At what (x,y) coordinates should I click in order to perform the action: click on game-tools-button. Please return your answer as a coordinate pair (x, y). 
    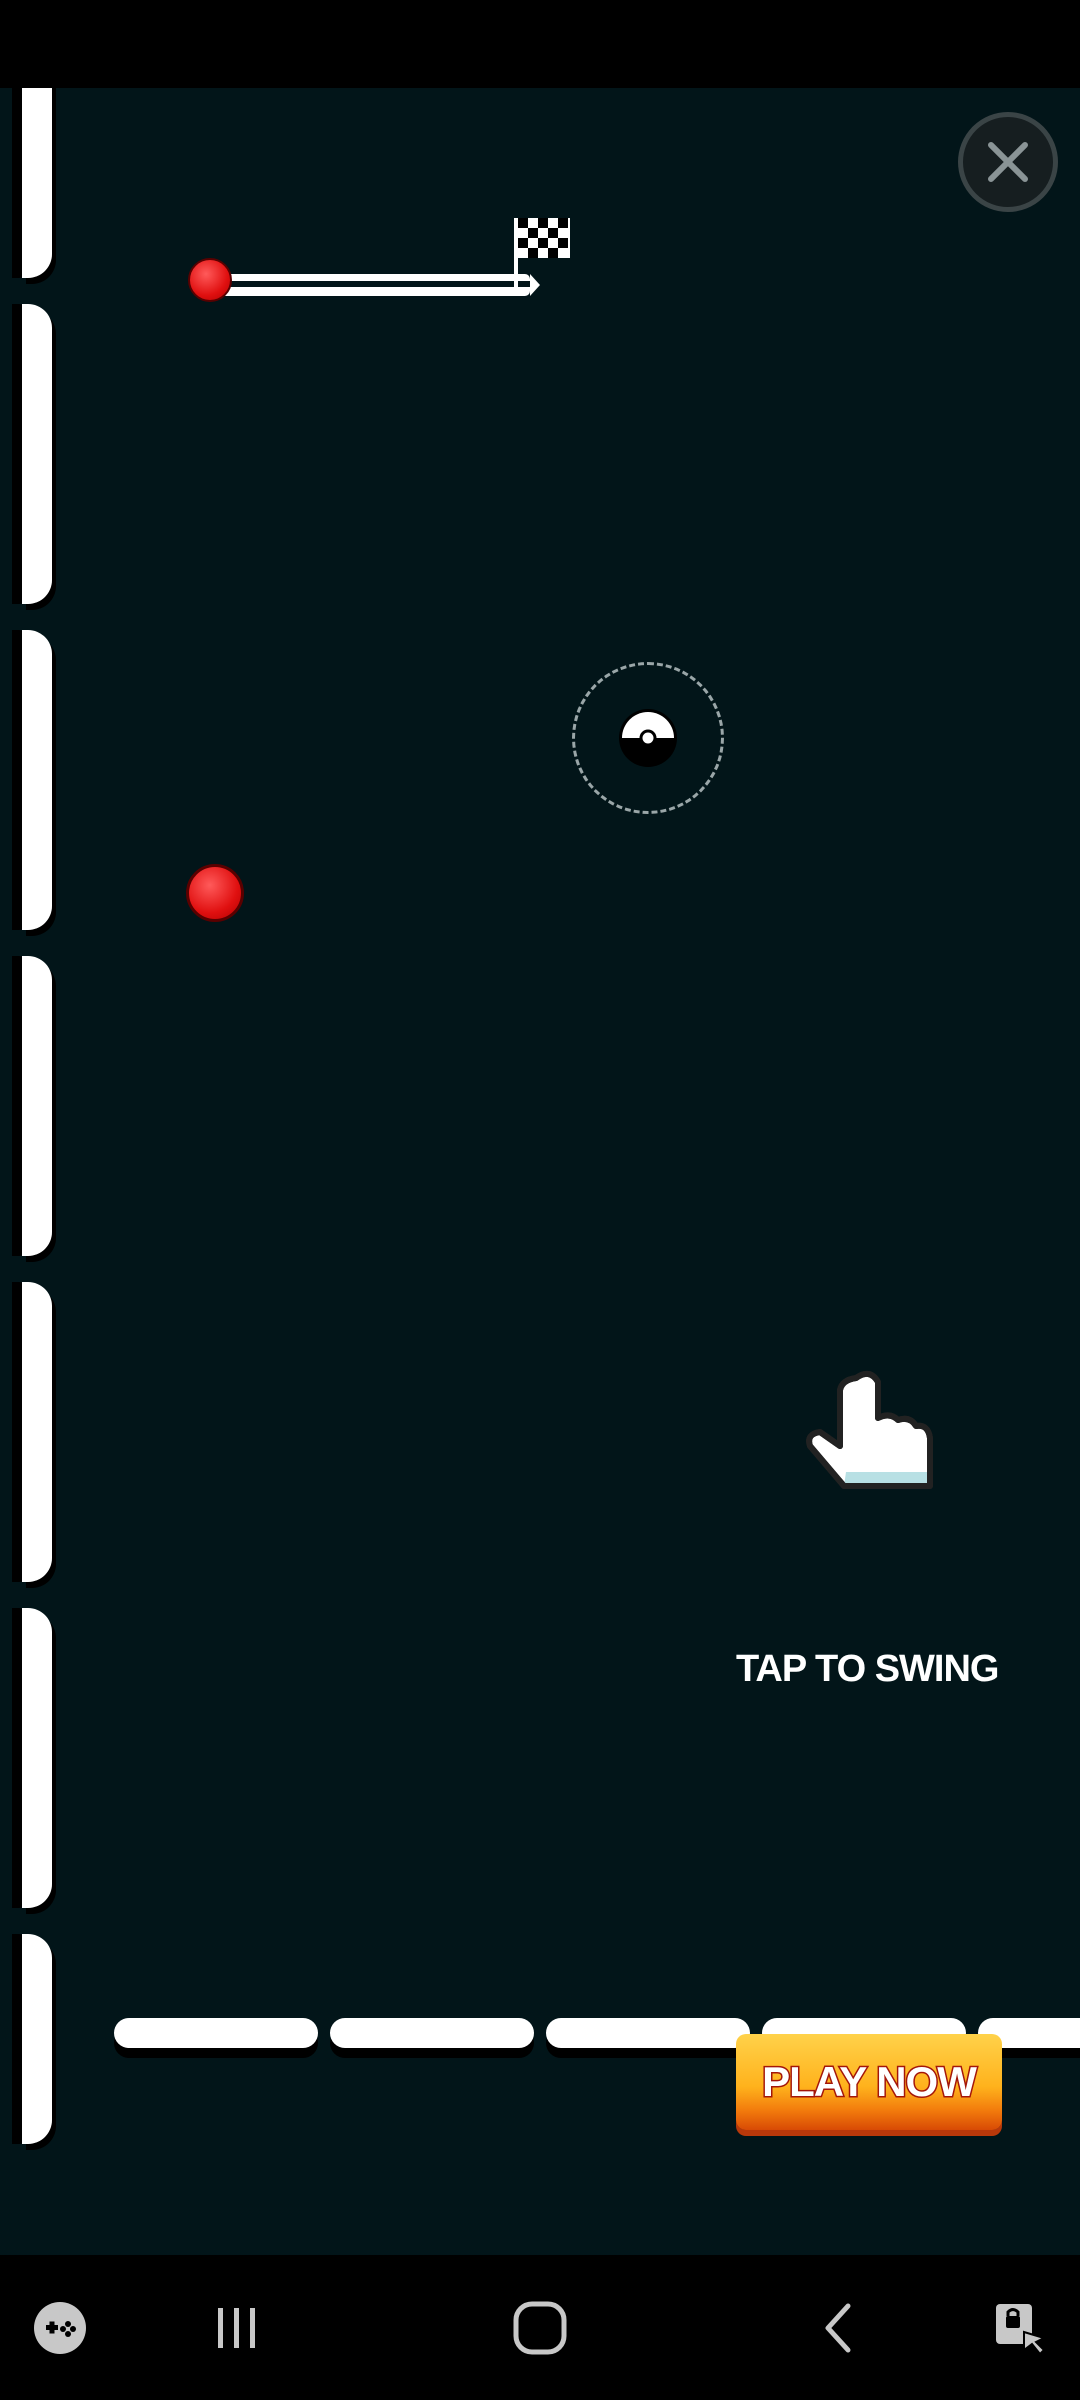
    Looking at the image, I should click on (60, 2327).